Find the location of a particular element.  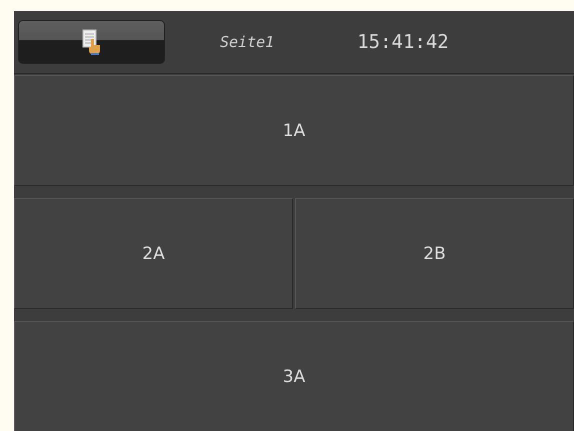

tile-button: 2B is located at coordinates (434, 253).